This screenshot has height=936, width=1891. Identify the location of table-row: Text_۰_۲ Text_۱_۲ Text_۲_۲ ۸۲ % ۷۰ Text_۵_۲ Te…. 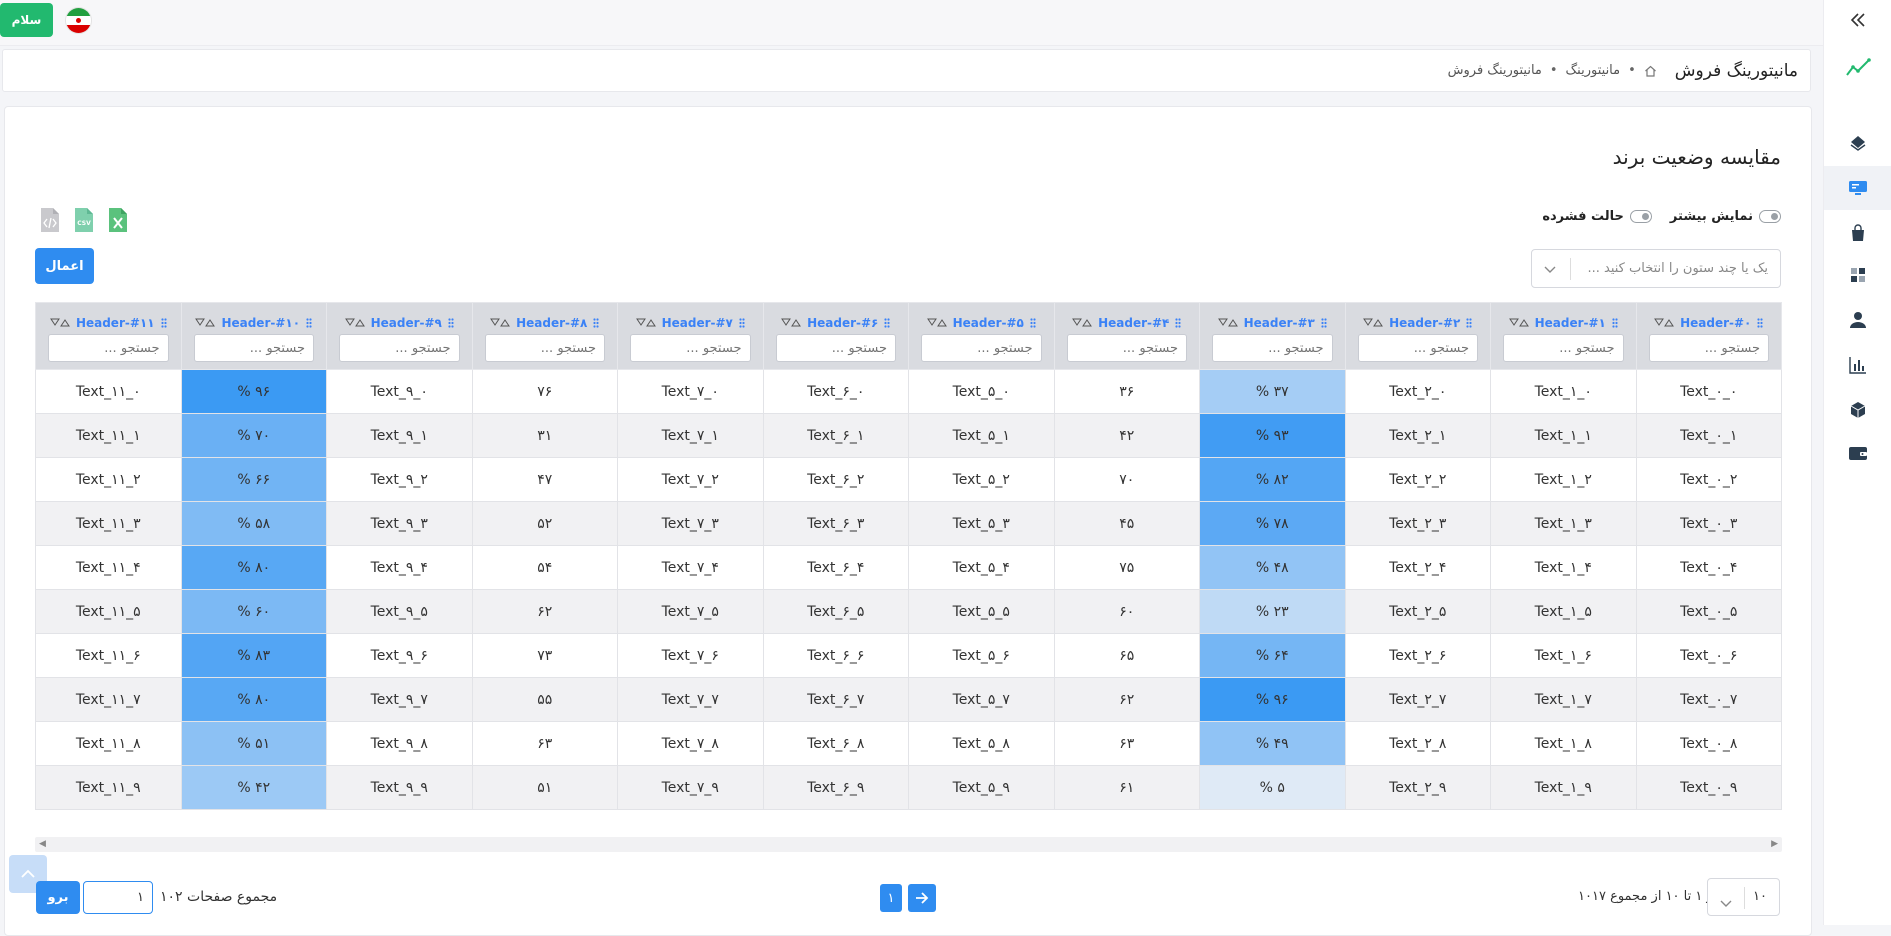
(908, 479).